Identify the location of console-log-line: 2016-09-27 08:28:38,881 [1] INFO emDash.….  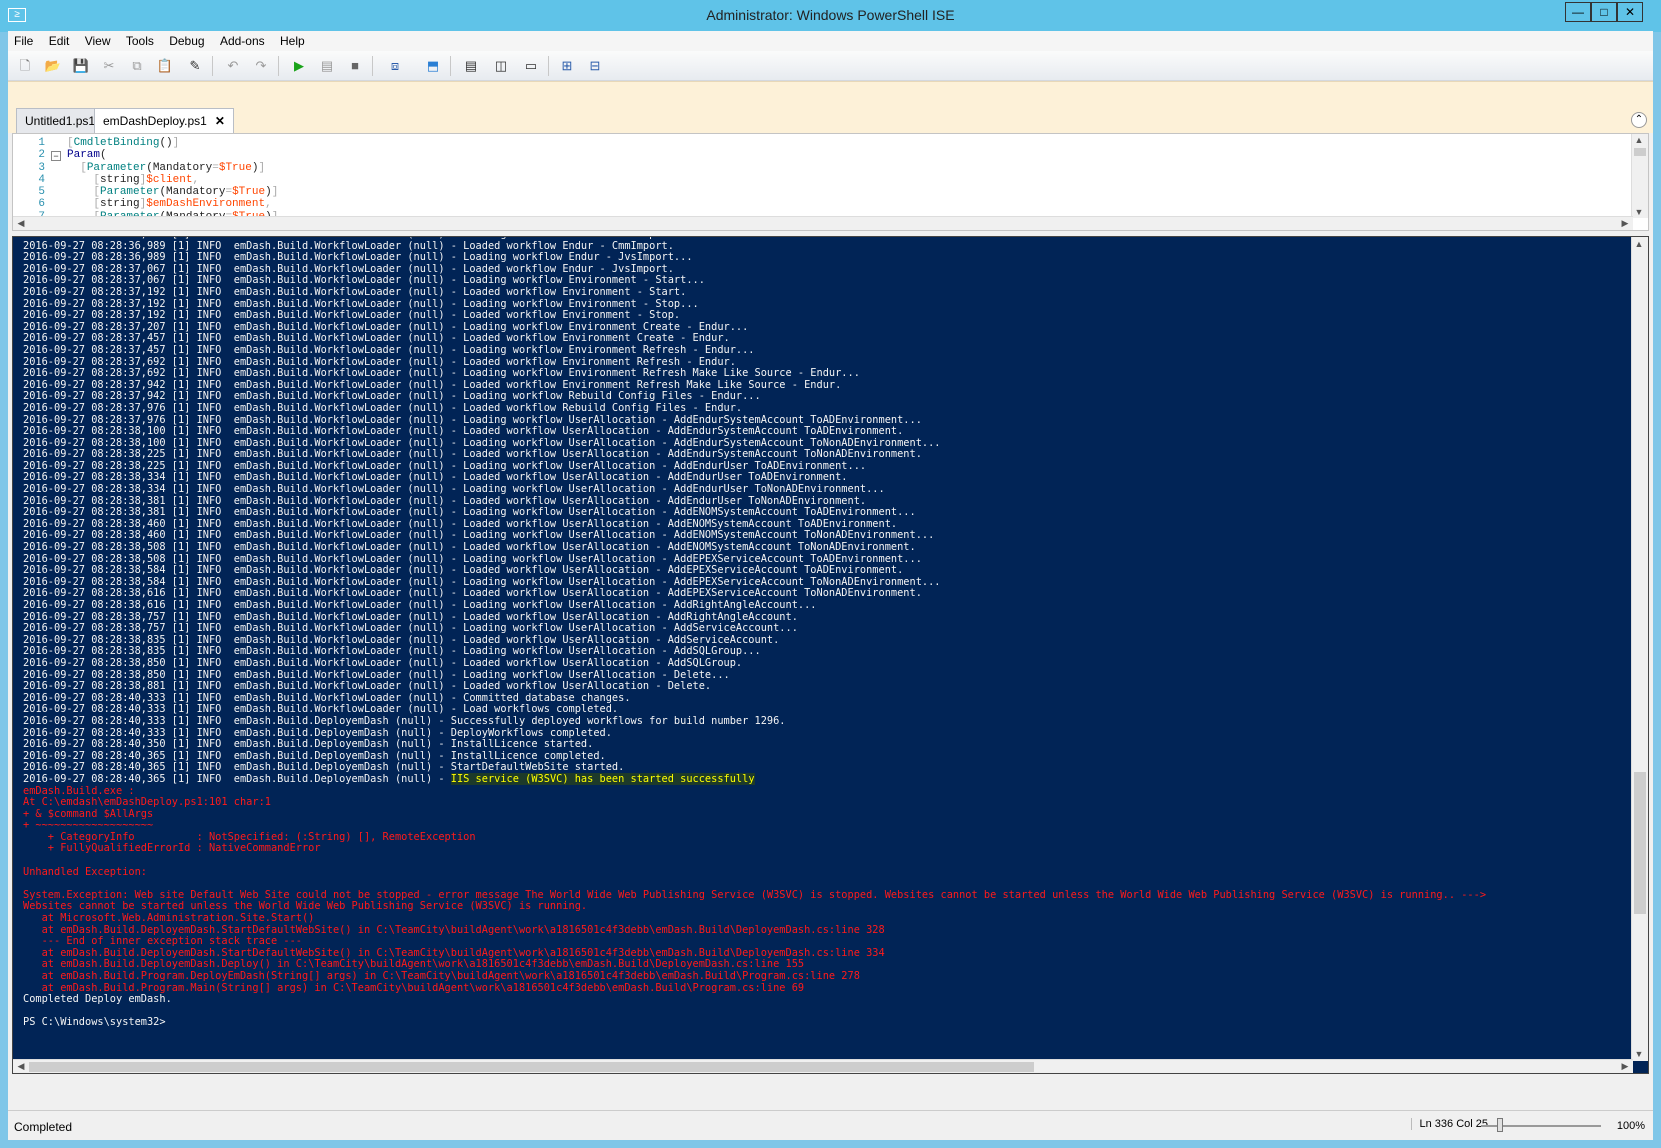
(367, 686).